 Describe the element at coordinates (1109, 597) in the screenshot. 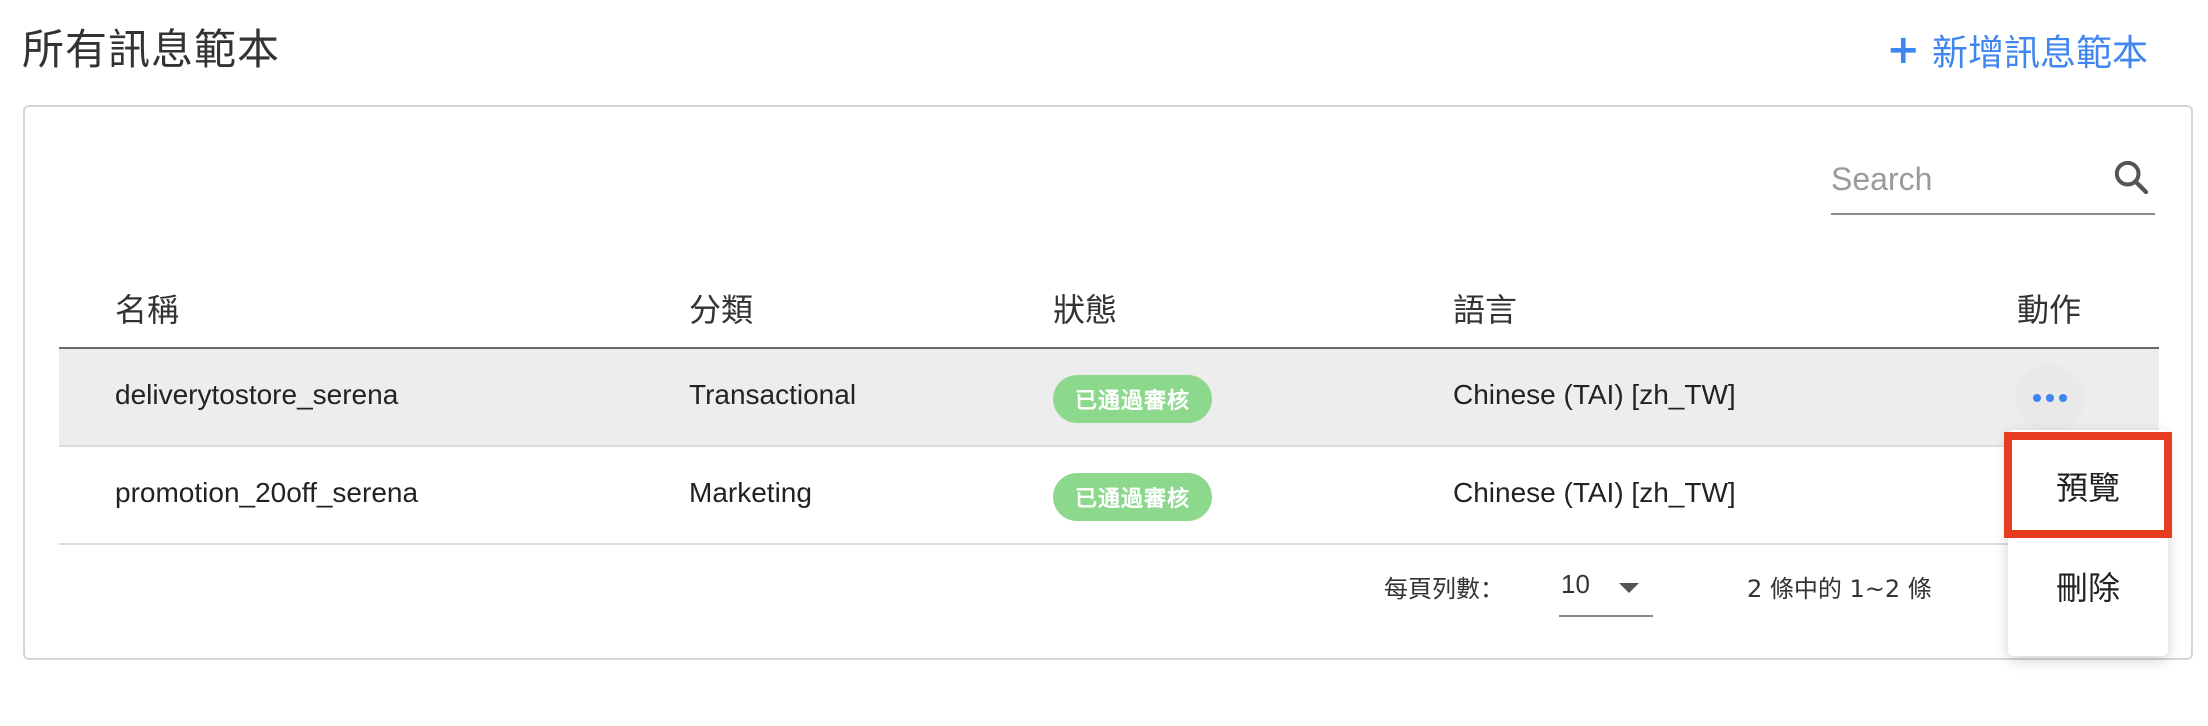

I see `pagination: 每頁列數： 10 2 條中的 1~2 條` at that location.